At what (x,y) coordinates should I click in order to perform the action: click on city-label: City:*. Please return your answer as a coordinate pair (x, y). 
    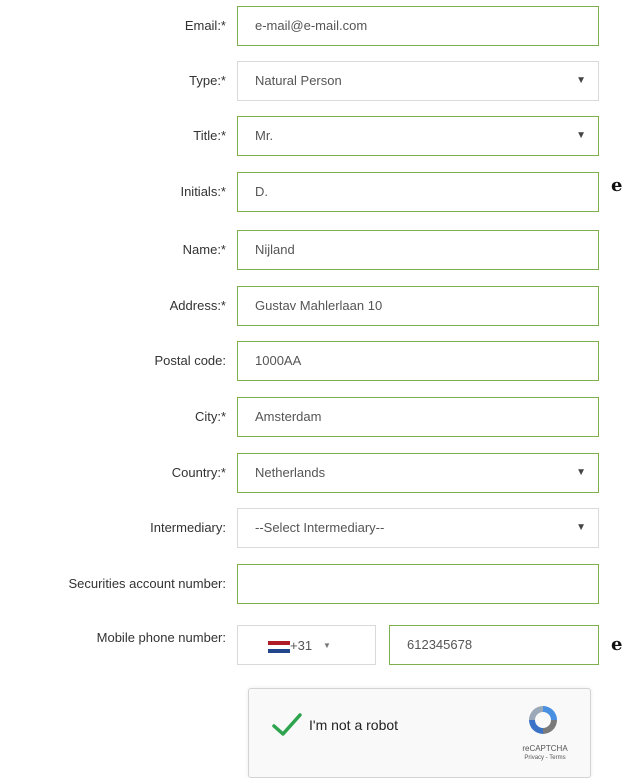
    Looking at the image, I should click on (210, 416).